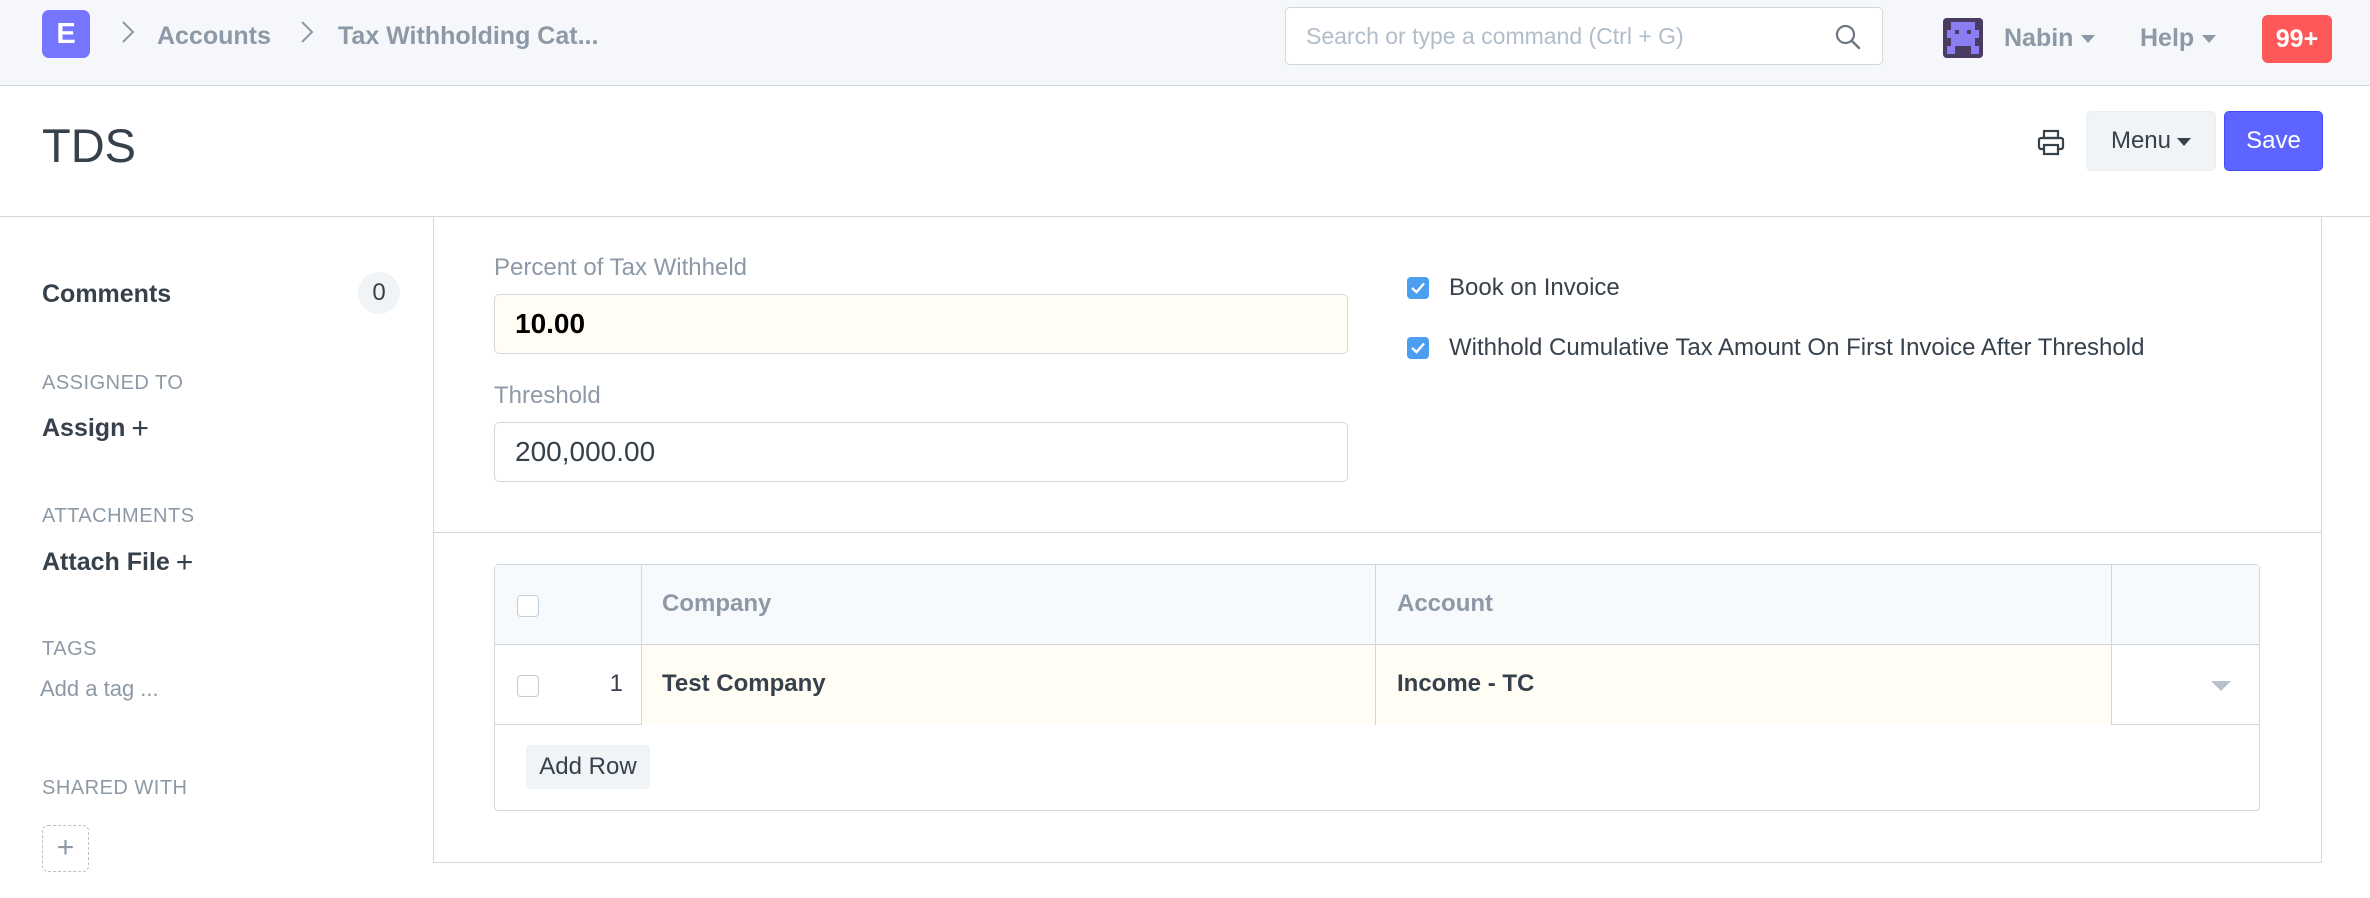  What do you see at coordinates (84, 428) in the screenshot?
I see `assign-label: Assign` at bounding box center [84, 428].